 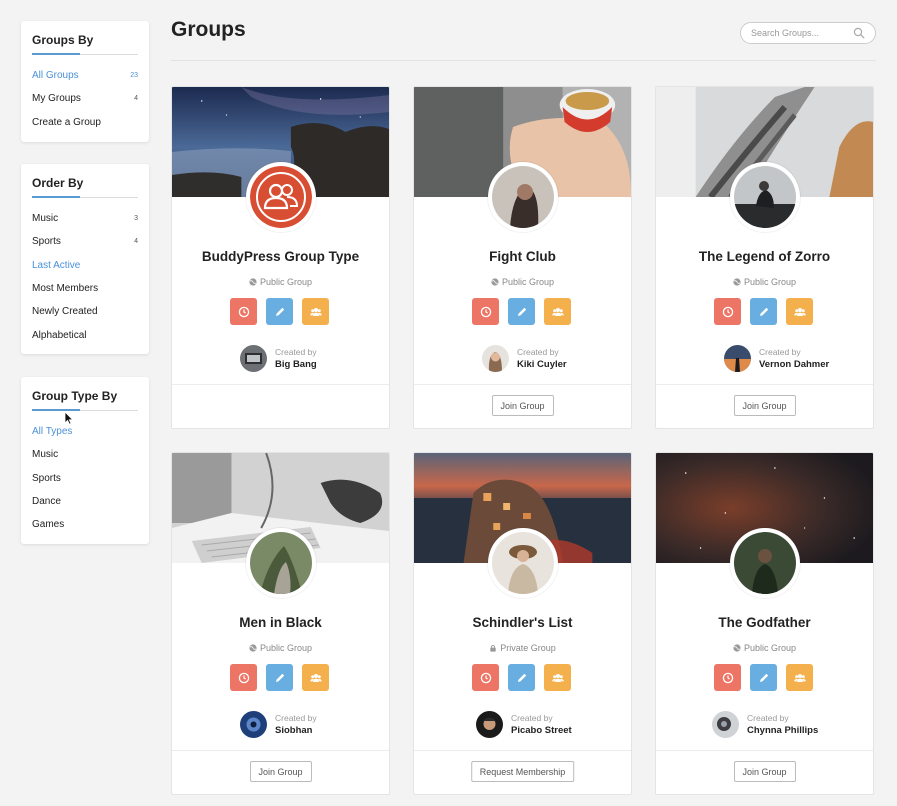 I want to click on groups-by-list: All Groups 23 My Groups 4 Create a Group, so click(x=85, y=99).